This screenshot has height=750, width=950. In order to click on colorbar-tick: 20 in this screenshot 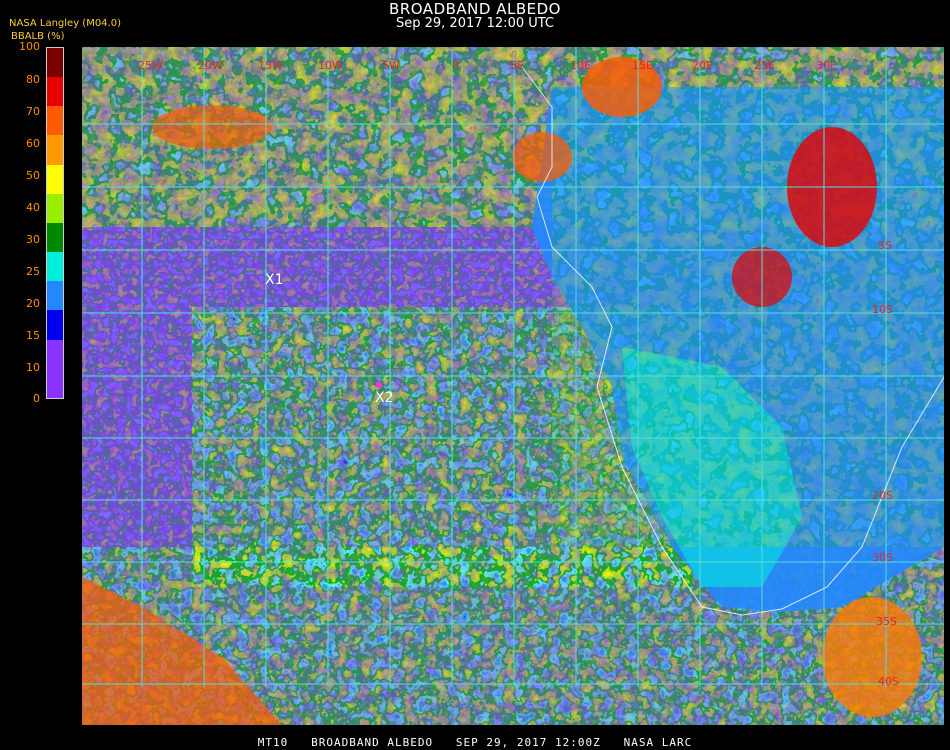, I will do `click(33, 303)`.